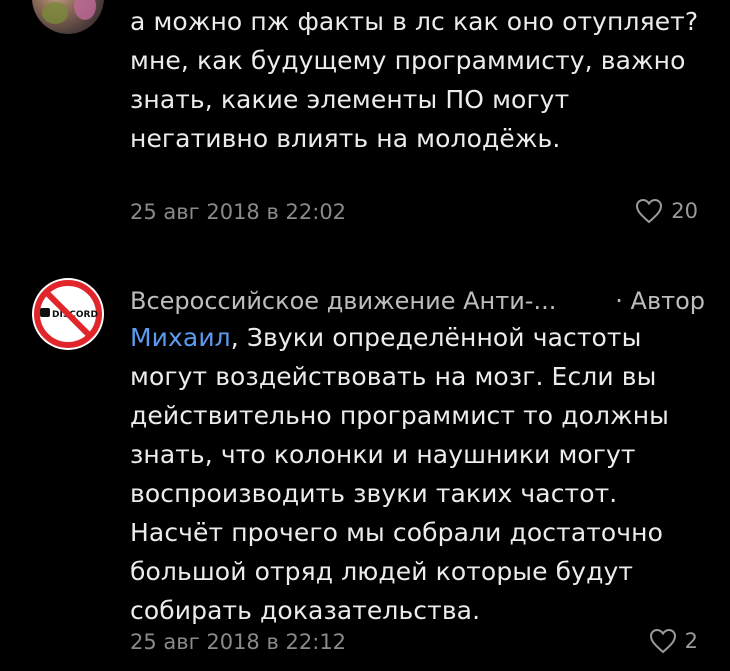 Image resolution: width=730 pixels, height=671 pixels. Describe the element at coordinates (180, 337) in the screenshot. I see `mention-link: Михаил` at that location.